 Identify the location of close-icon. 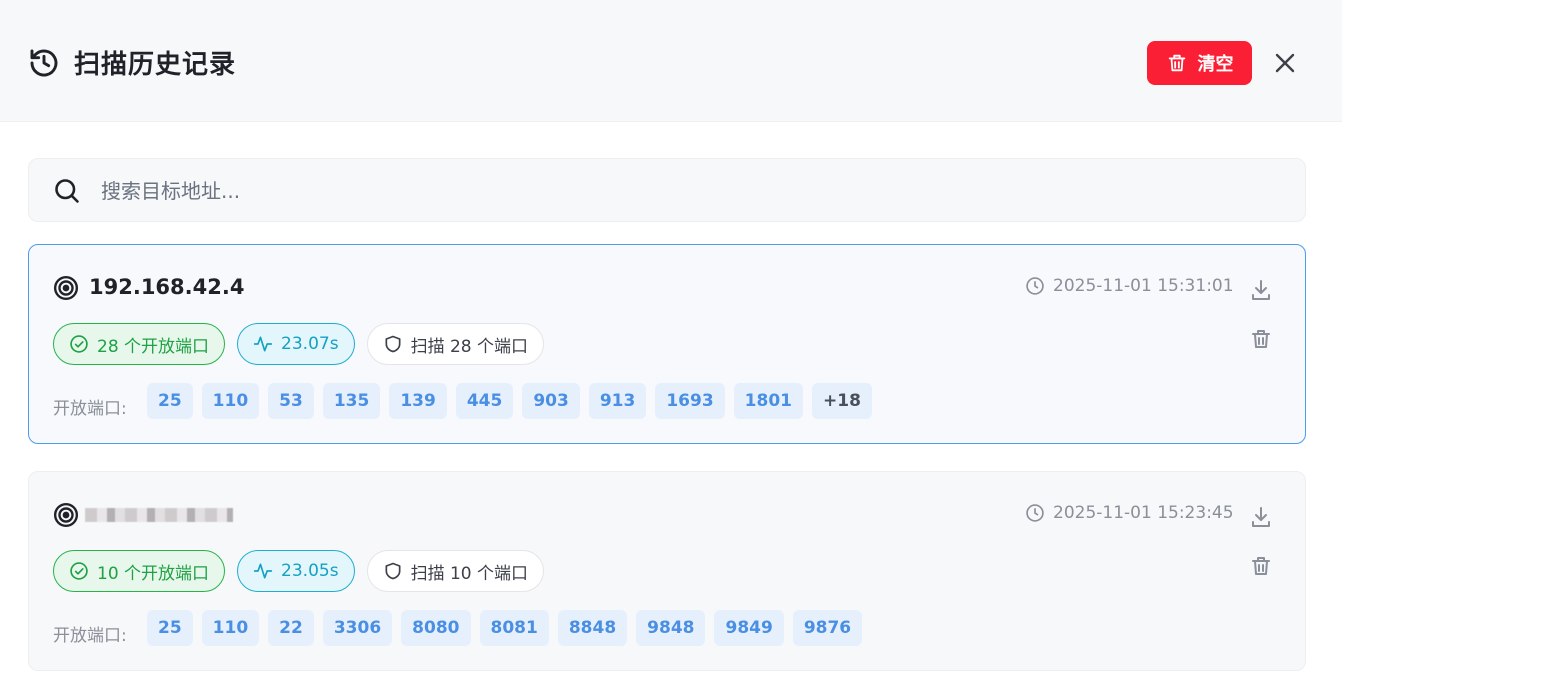
(1285, 63).